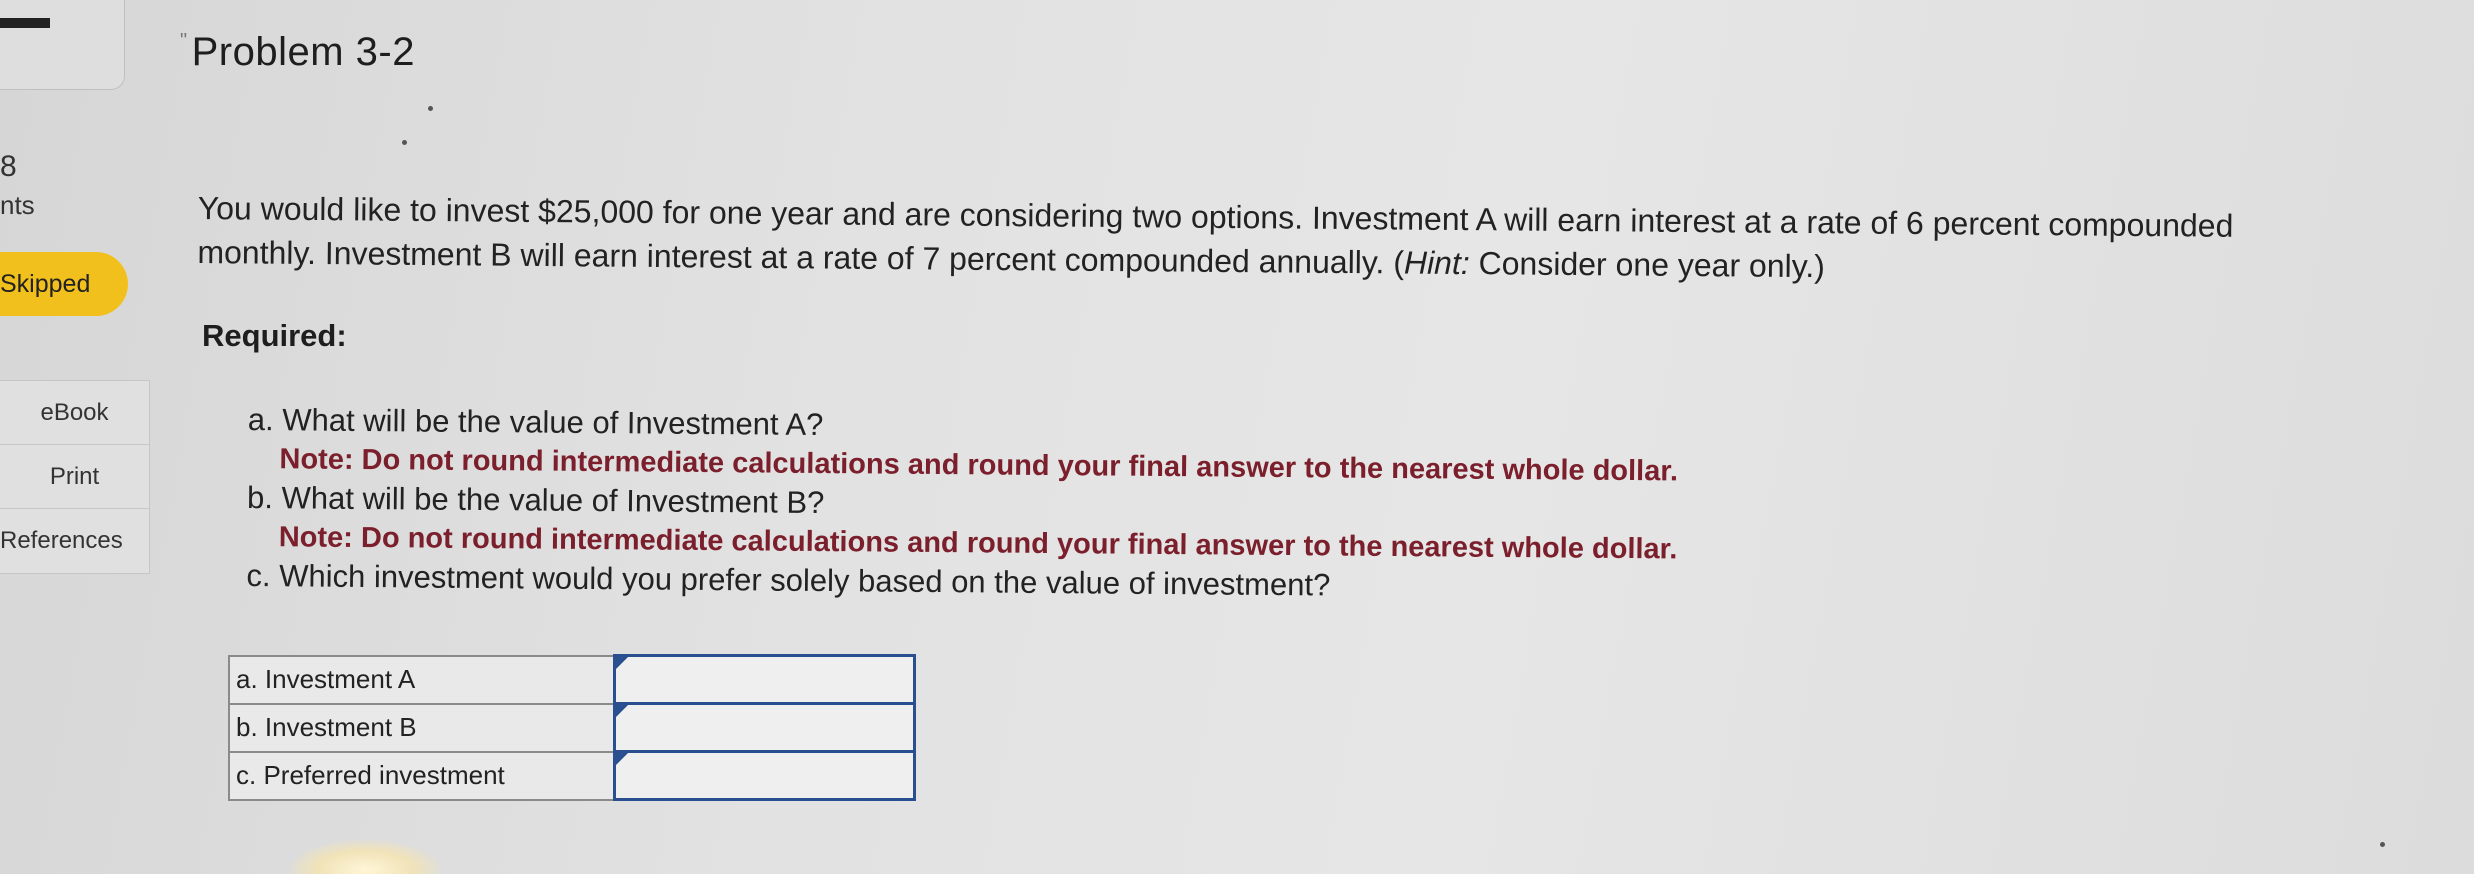  Describe the element at coordinates (1436, 263) in the screenshot. I see `hint-label: Hint:` at that location.